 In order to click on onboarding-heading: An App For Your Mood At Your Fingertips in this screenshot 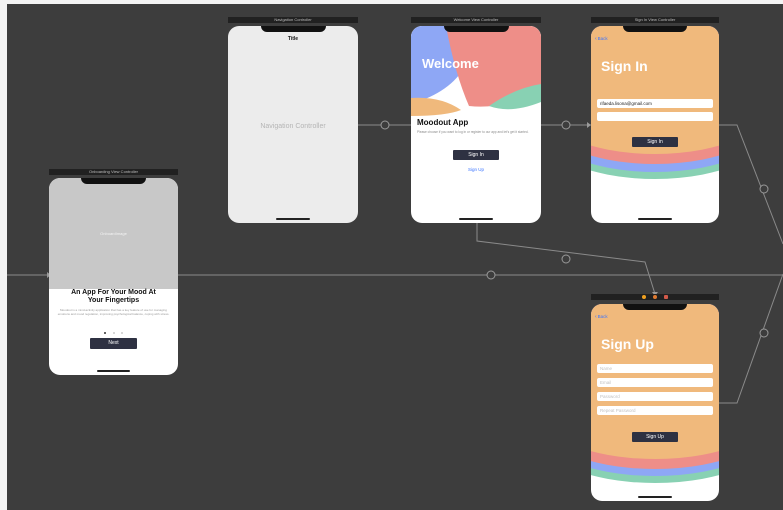, I will do `click(113, 296)`.